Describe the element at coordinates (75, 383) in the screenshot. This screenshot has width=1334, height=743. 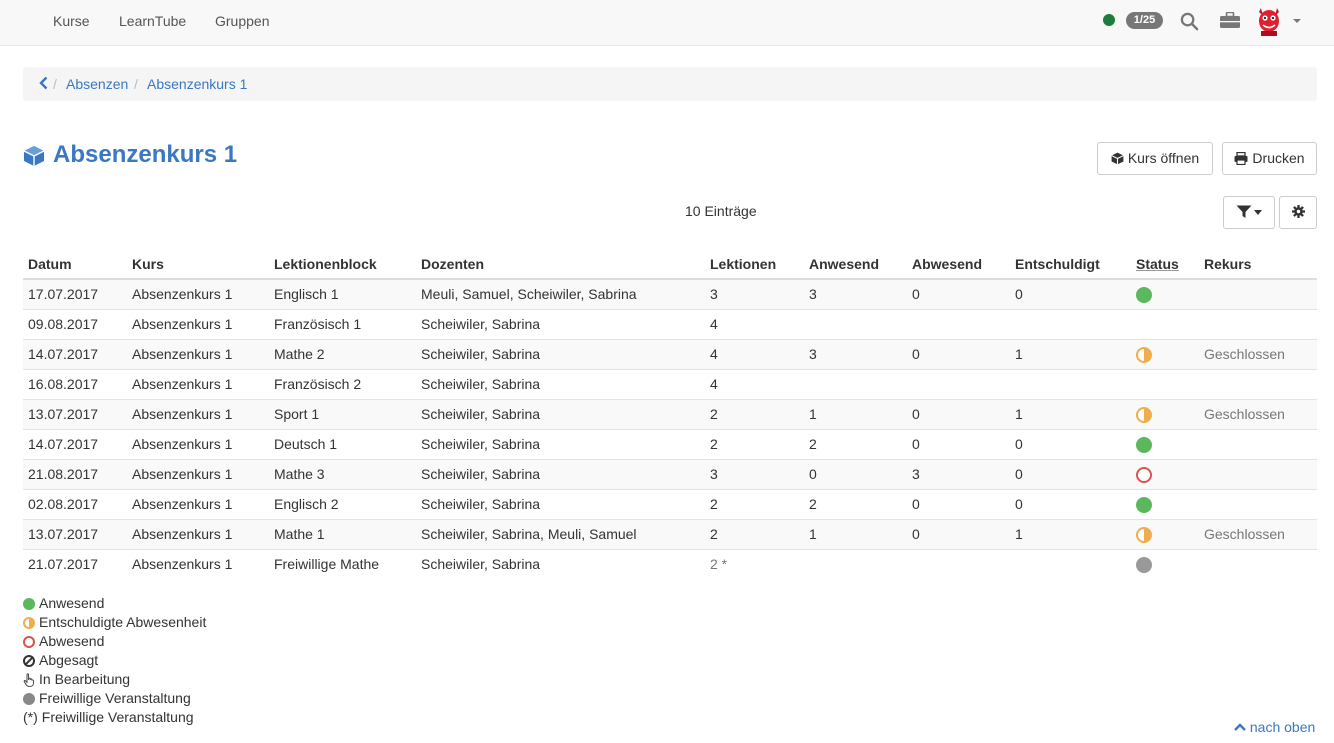
I see `cell-datum: 16.08.2017` at that location.